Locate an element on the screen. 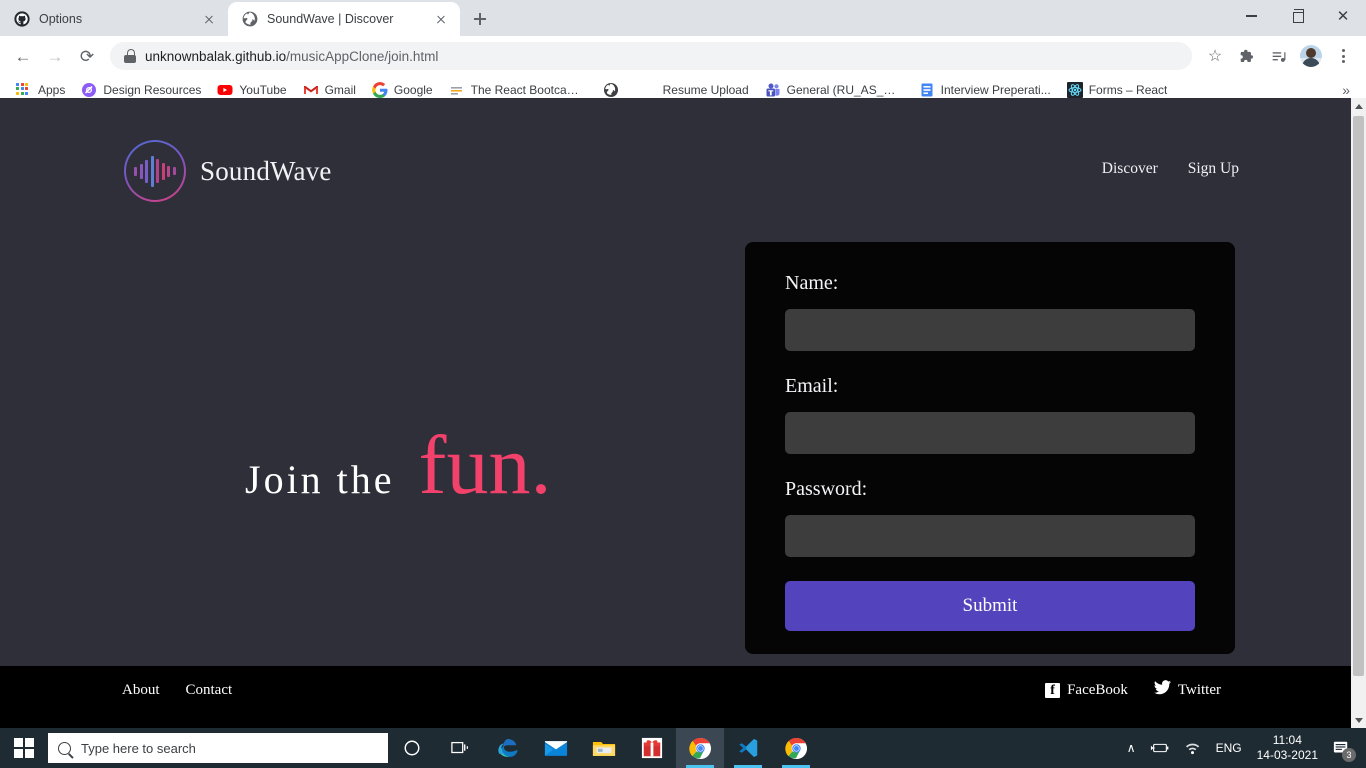 This screenshot has height=768, width=1366. name-input is located at coordinates (990, 330).